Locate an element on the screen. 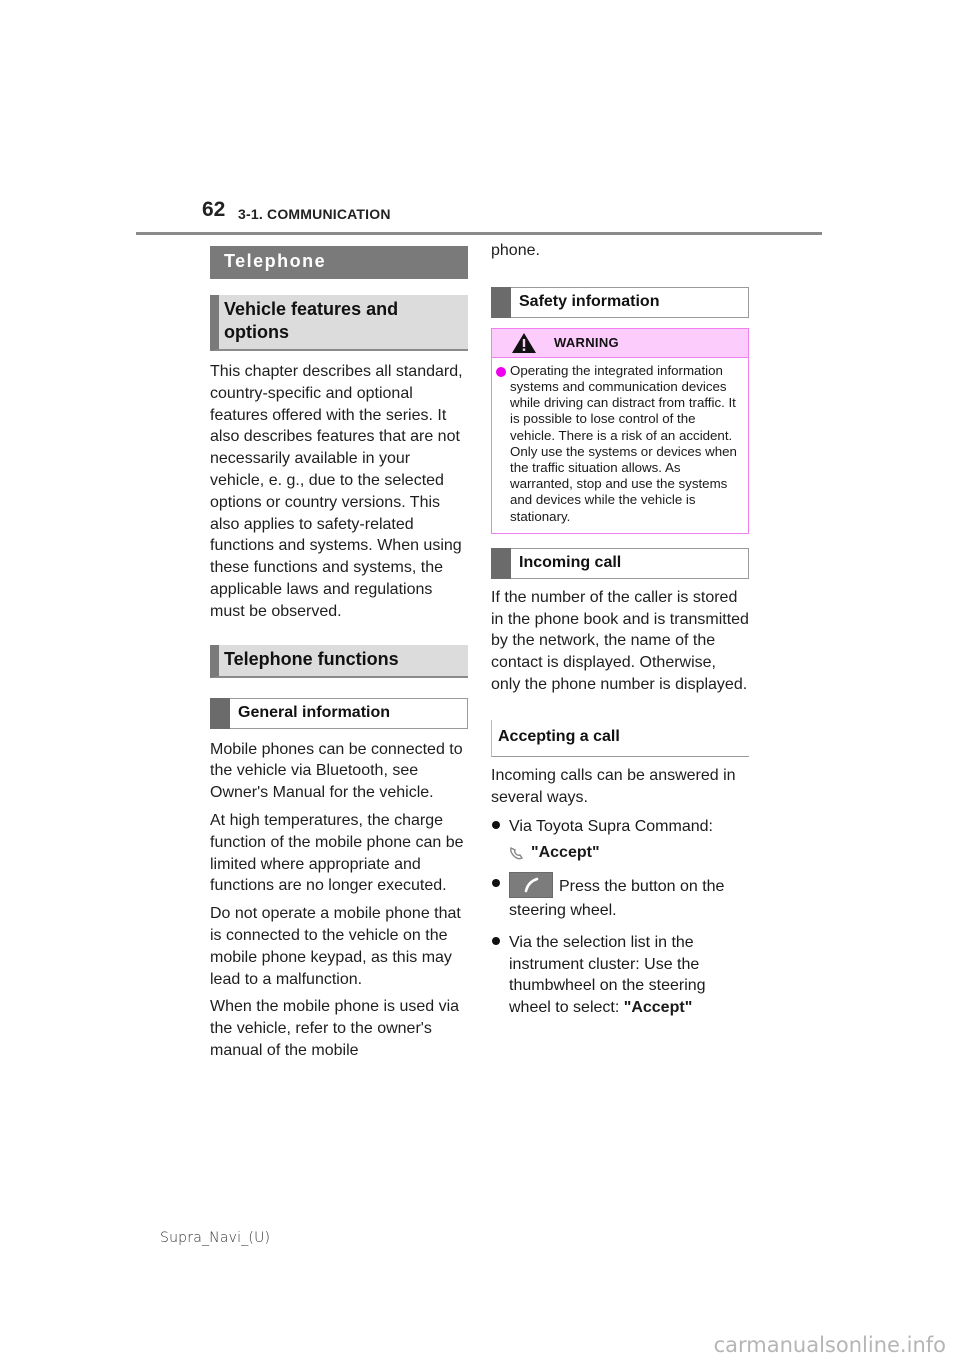 The width and height of the screenshot is (960, 1358). heading-vehicle-features: Vehicle features and options is located at coordinates (339, 323).